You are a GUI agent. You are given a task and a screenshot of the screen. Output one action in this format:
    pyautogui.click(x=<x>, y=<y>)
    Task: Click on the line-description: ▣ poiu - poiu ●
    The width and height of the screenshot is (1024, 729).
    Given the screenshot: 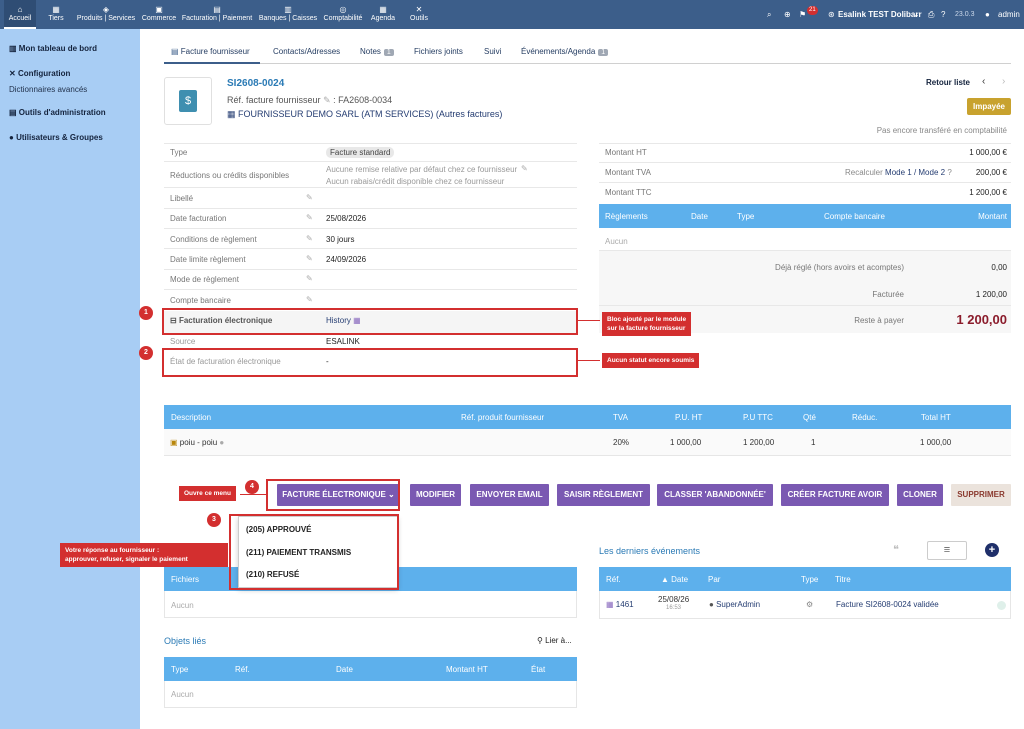 What is the action you would take?
    pyautogui.click(x=197, y=442)
    